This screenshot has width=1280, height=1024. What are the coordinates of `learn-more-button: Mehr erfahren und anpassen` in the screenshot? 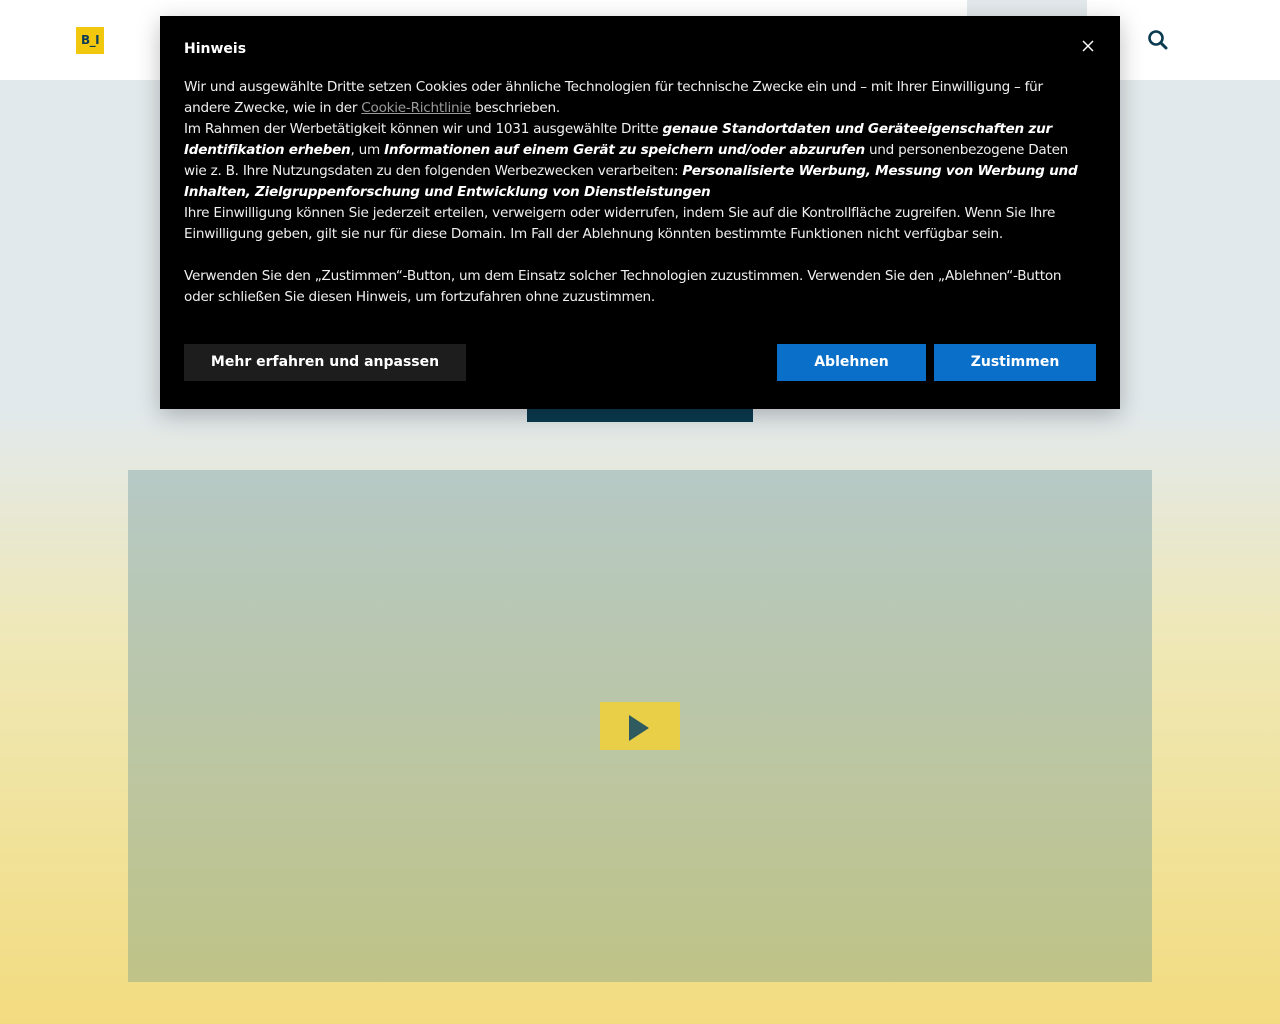 It's located at (325, 362).